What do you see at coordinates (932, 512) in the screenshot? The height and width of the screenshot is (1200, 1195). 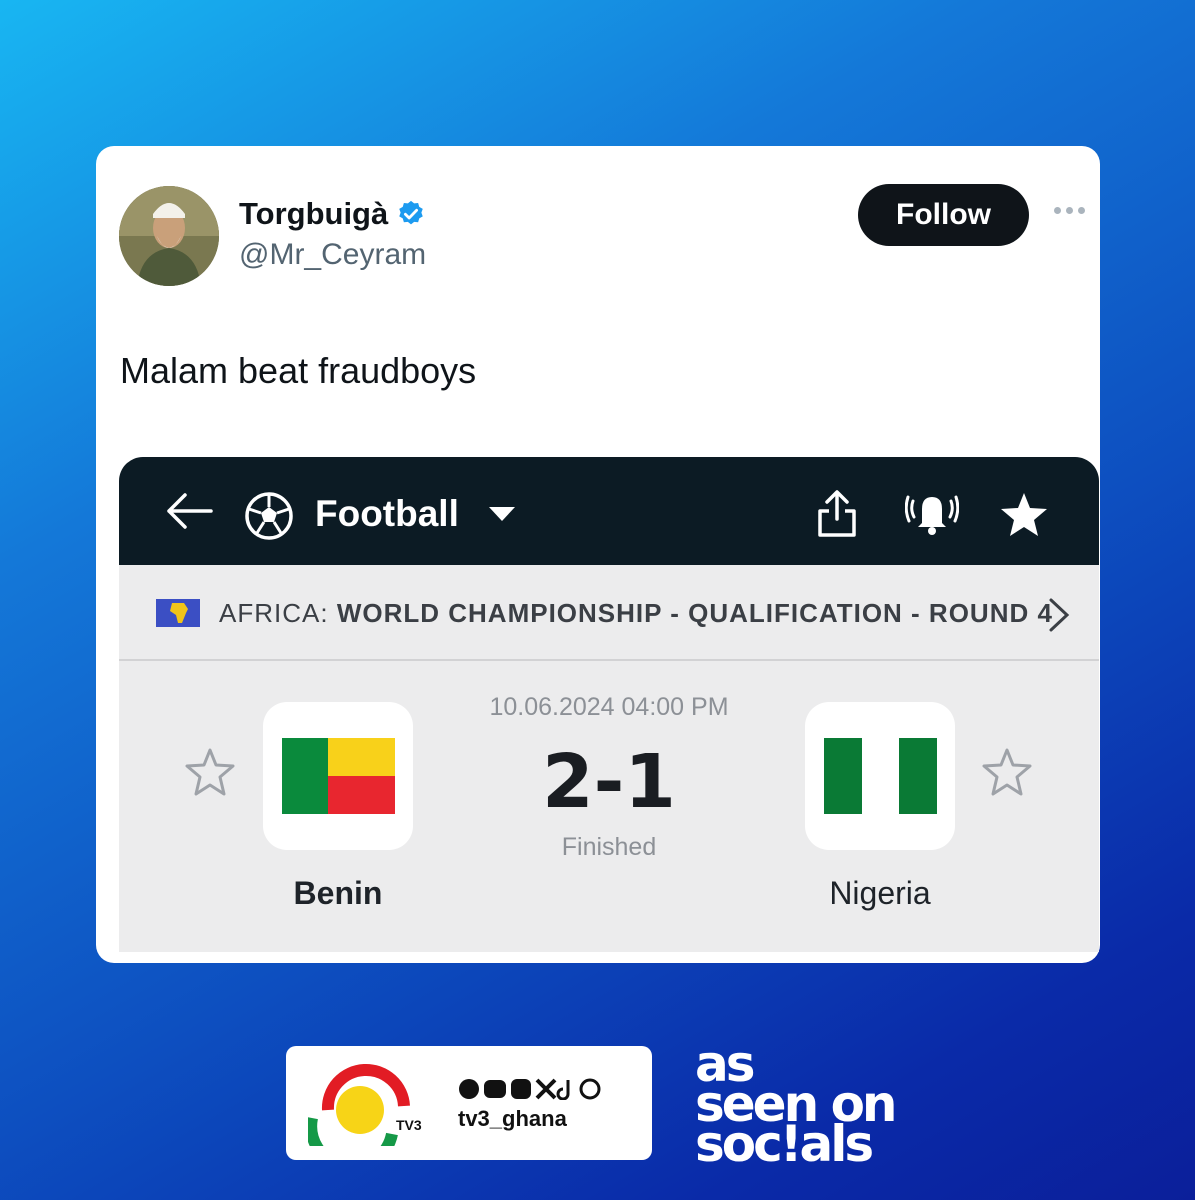 I see `notification-bell-icon` at bounding box center [932, 512].